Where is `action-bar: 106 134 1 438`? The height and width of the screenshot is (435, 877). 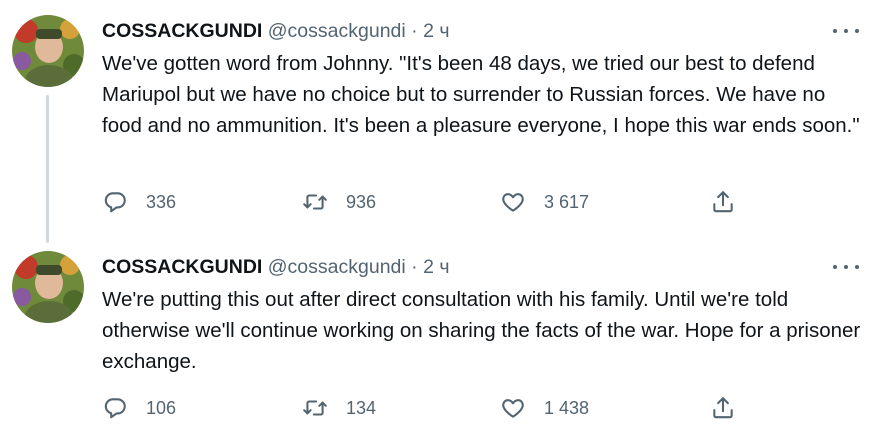 action-bar: 106 134 1 438 is located at coordinates (432, 408).